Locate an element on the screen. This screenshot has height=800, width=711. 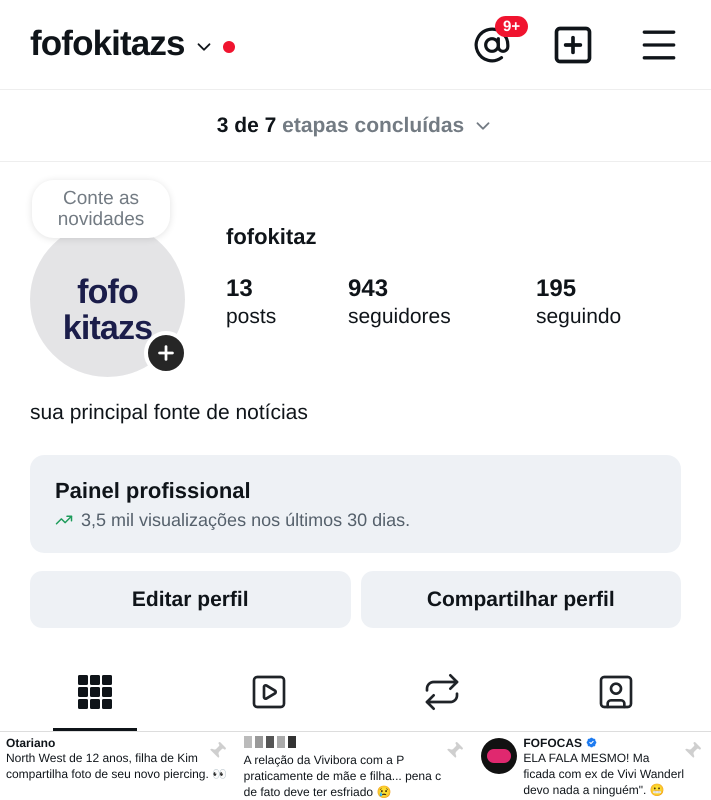
profile-name: fofokitaz is located at coordinates (272, 237).